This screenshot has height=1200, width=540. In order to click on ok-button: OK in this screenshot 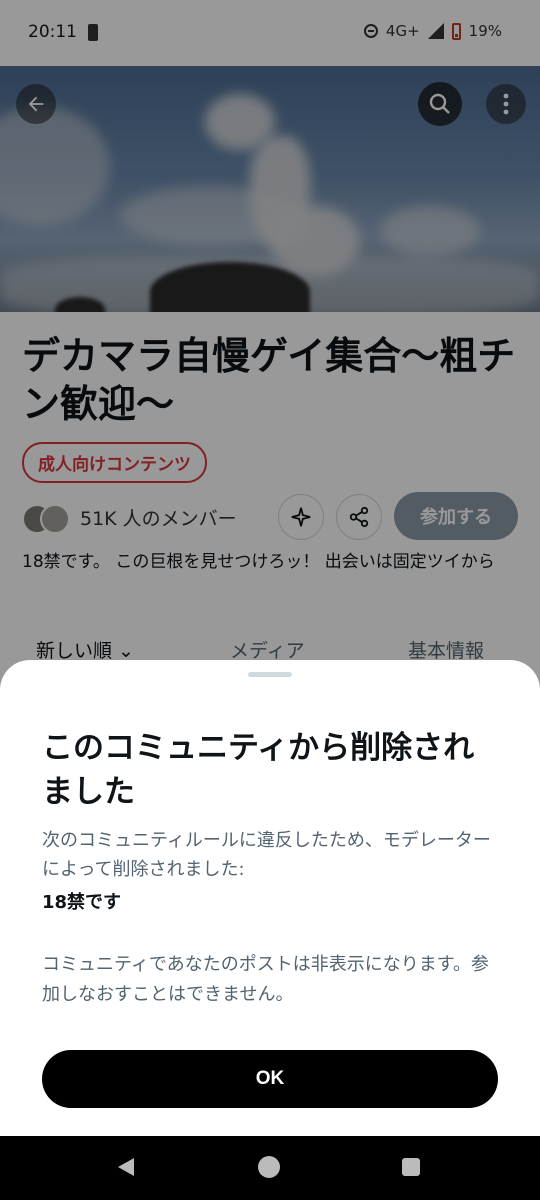, I will do `click(270, 1079)`.